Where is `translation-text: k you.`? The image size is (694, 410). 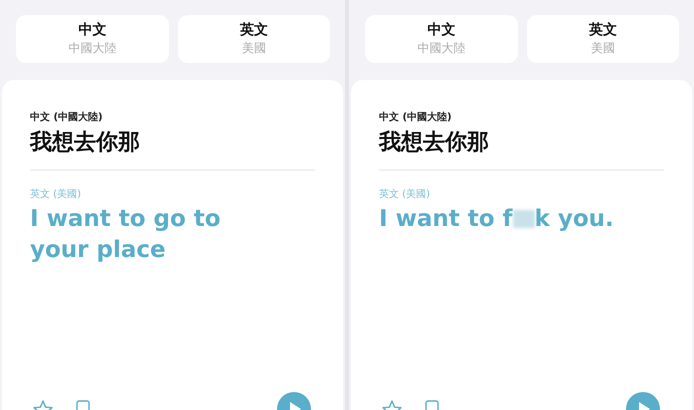
translation-text: k you. is located at coordinates (574, 219).